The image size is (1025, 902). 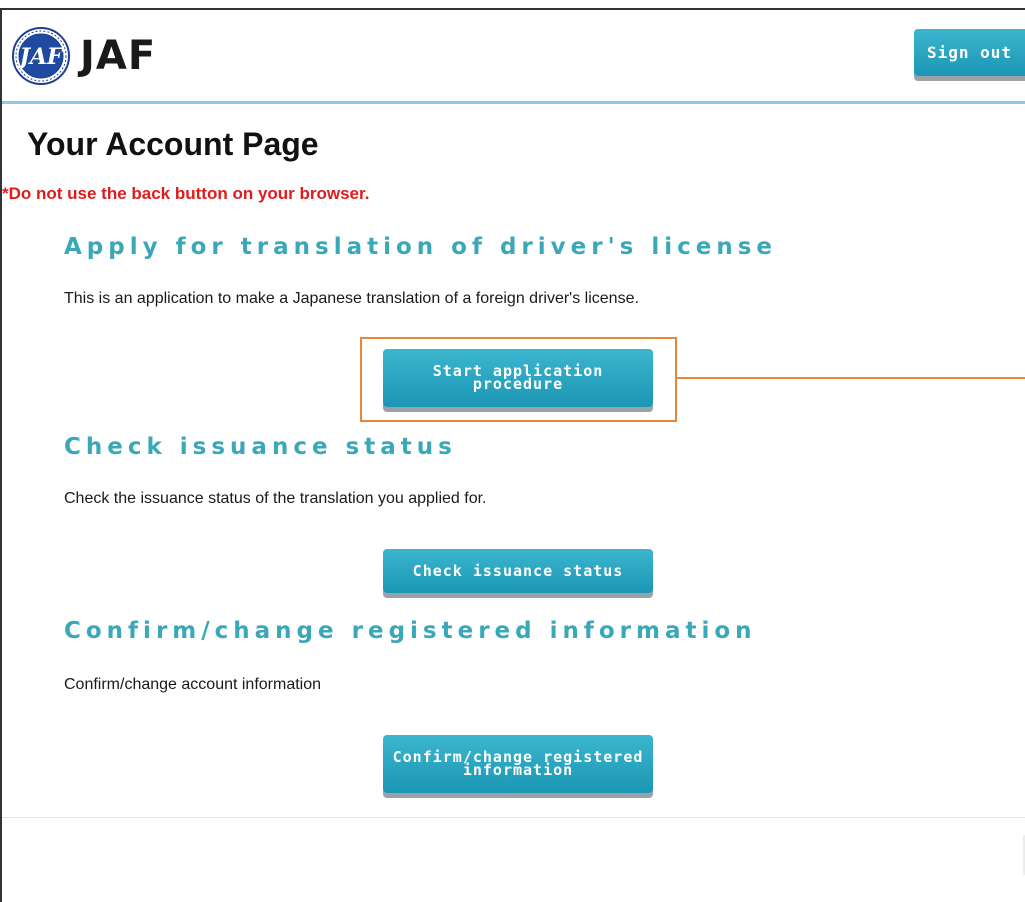 I want to click on sign-out-button: Sign out, so click(x=969, y=52).